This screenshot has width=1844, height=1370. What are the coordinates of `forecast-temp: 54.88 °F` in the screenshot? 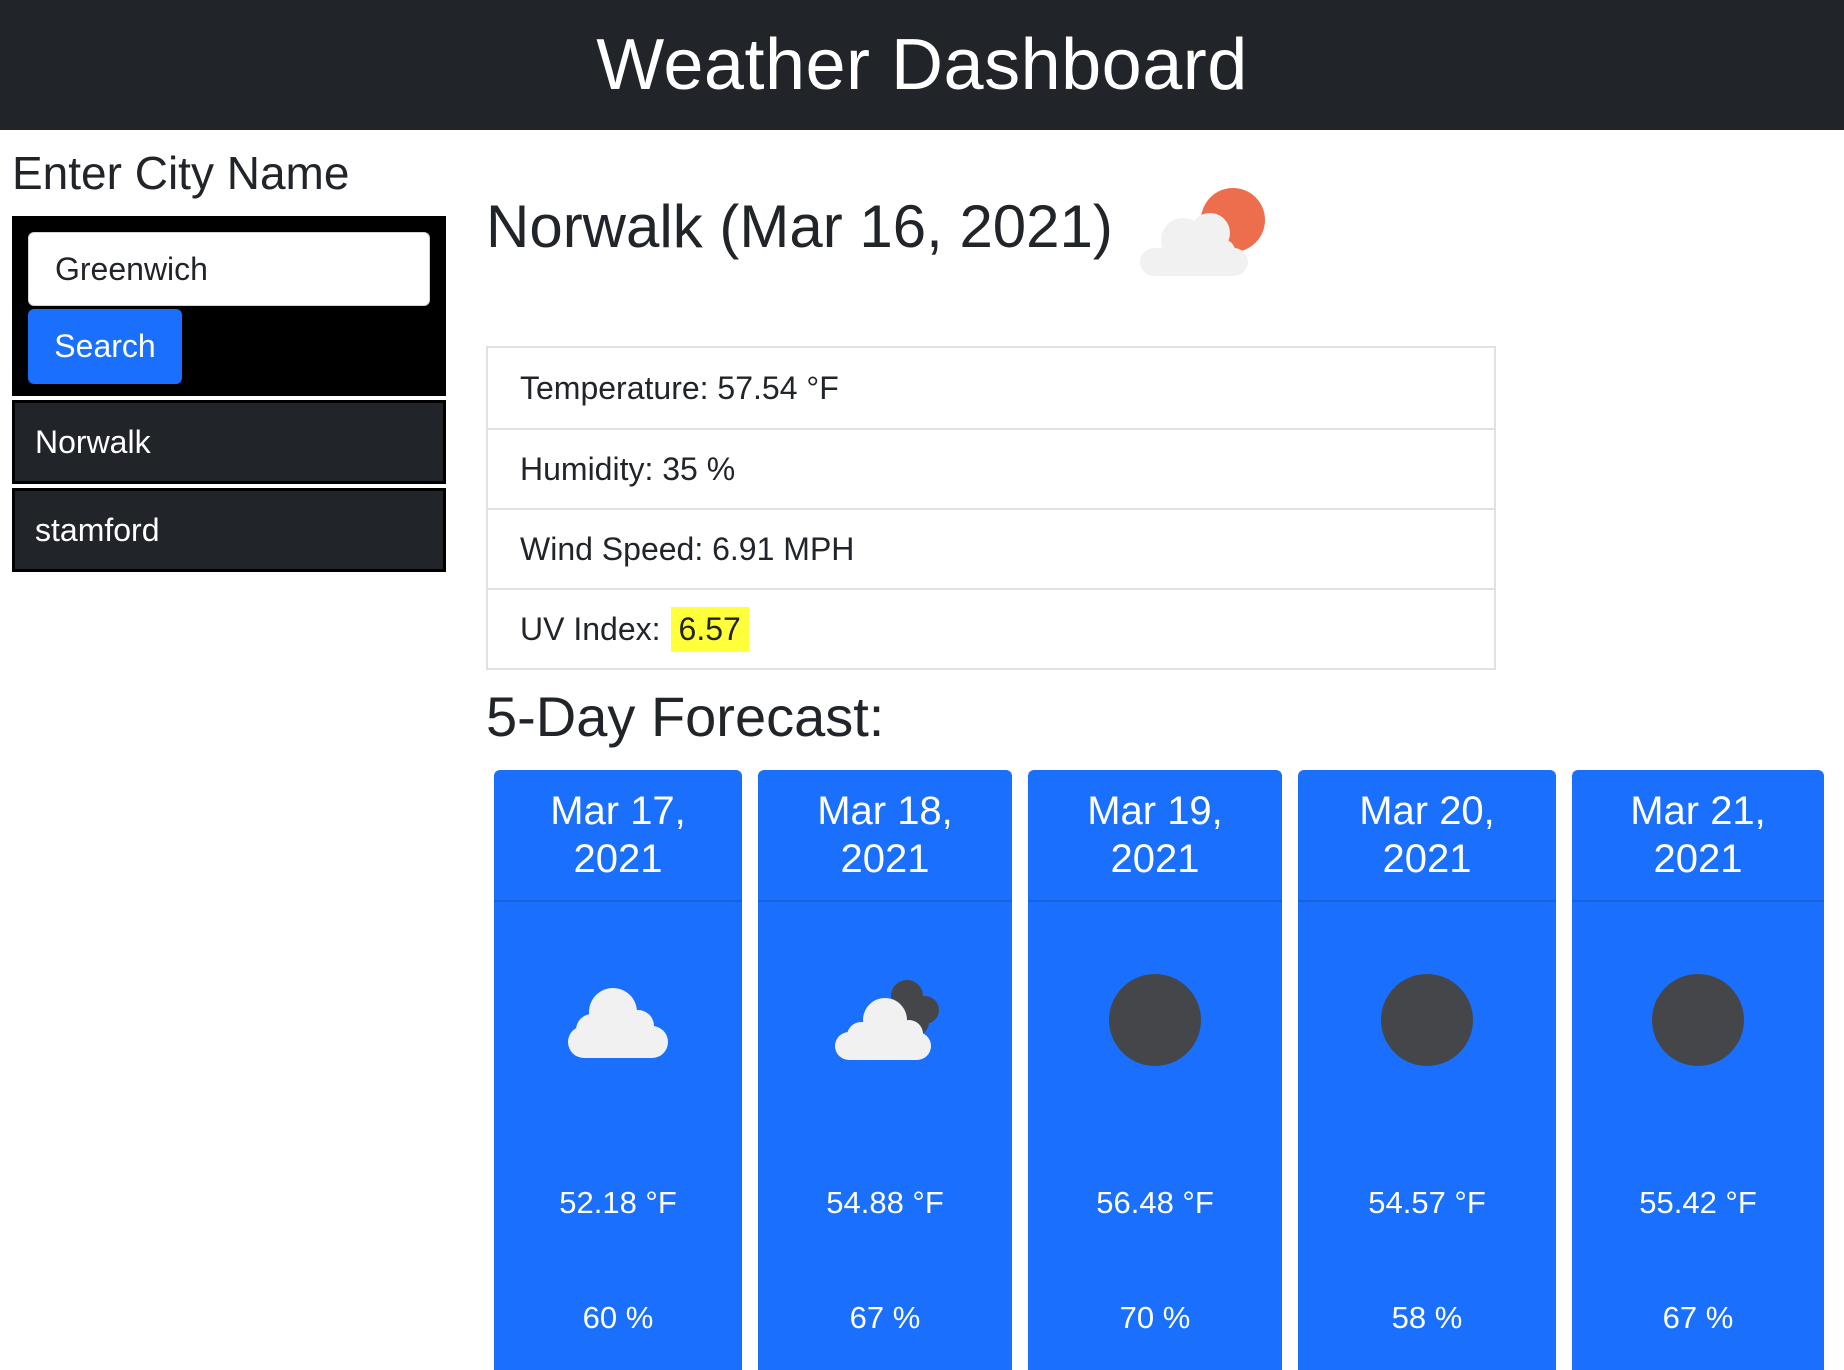 It's located at (885, 1202).